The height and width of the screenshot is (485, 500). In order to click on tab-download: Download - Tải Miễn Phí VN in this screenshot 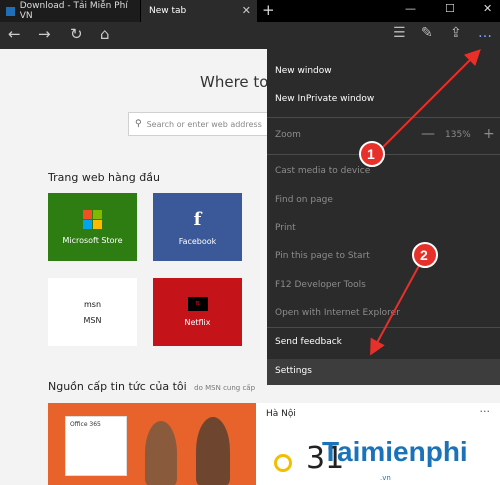, I will do `click(70, 11)`.